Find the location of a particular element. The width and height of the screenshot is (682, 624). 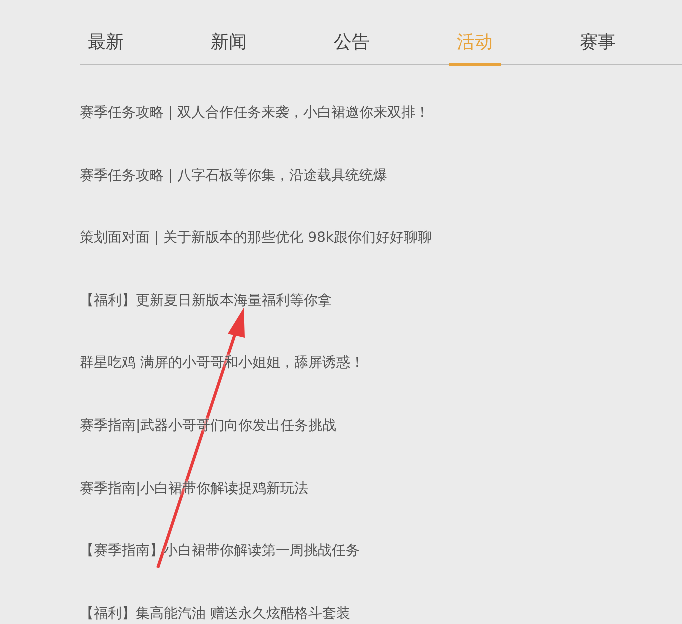

article-link: 【福利】更新夏日新版本海量福利等你拿 is located at coordinates (206, 300).